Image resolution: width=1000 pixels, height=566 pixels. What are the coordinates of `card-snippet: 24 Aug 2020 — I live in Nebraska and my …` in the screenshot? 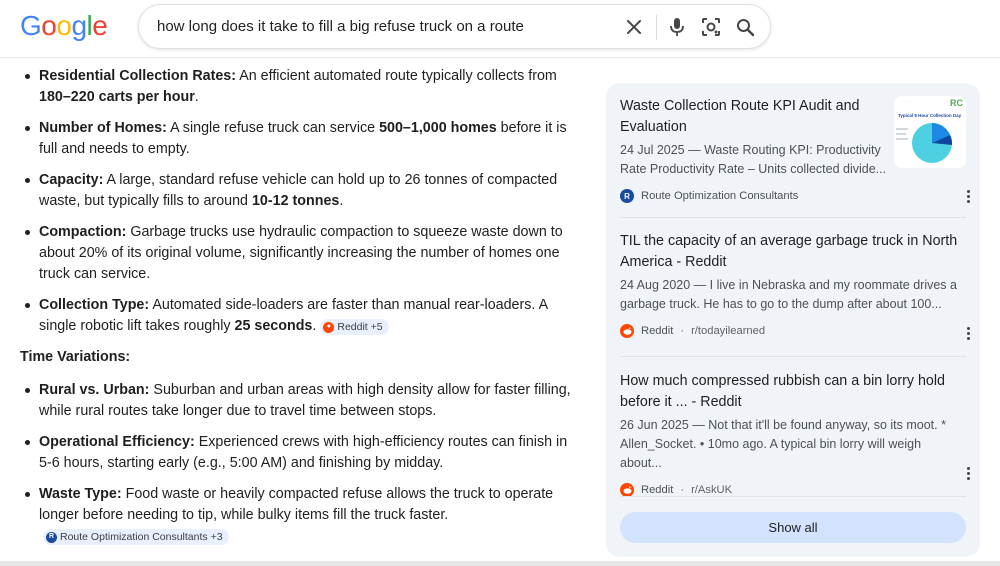 It's located at (788, 294).